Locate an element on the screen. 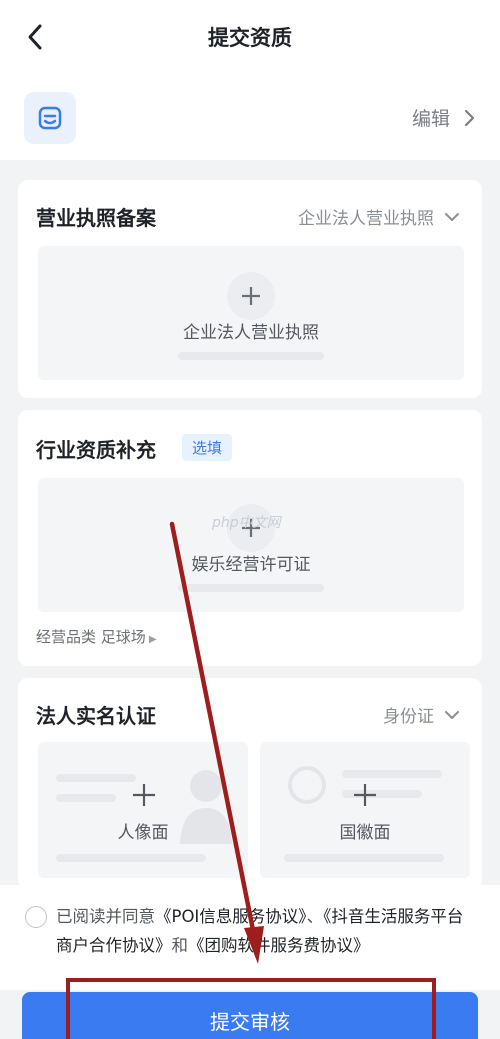 The width and height of the screenshot is (500, 1039). triangle-right-icon: ▶ is located at coordinates (152, 639).